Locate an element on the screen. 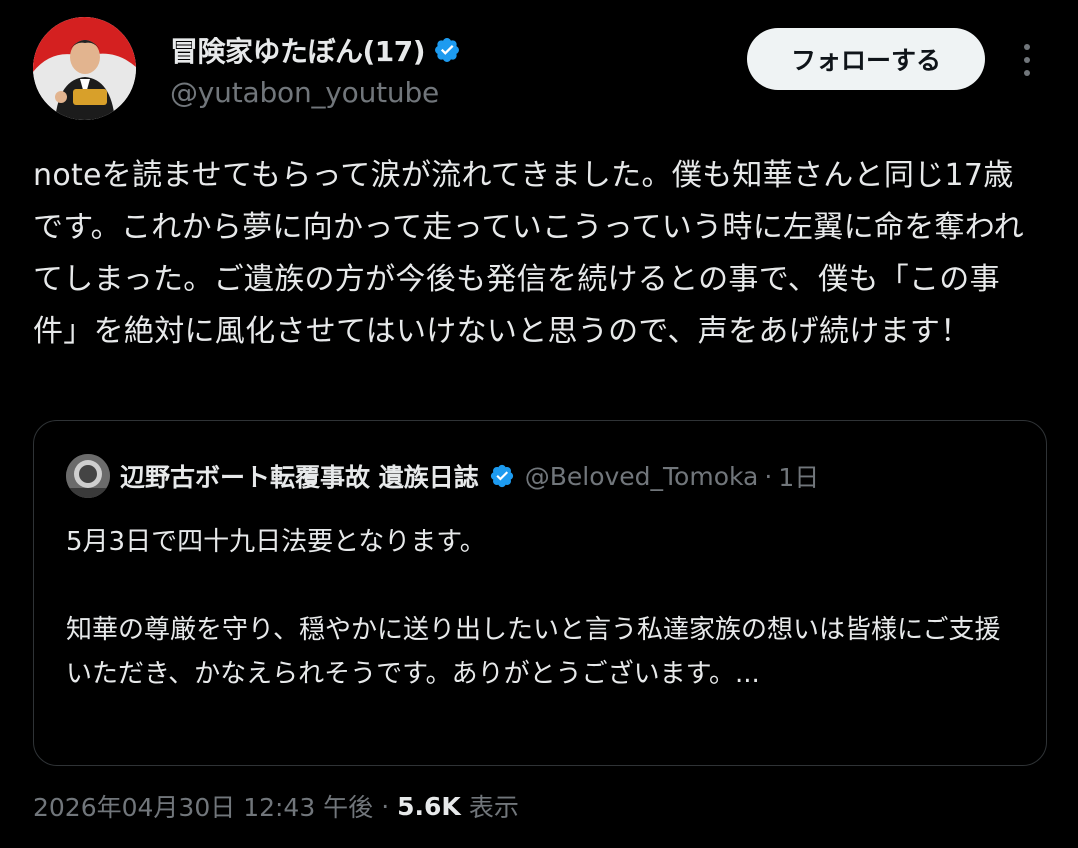 The height and width of the screenshot is (848, 1078). views-label: 表示 is located at coordinates (493, 807).